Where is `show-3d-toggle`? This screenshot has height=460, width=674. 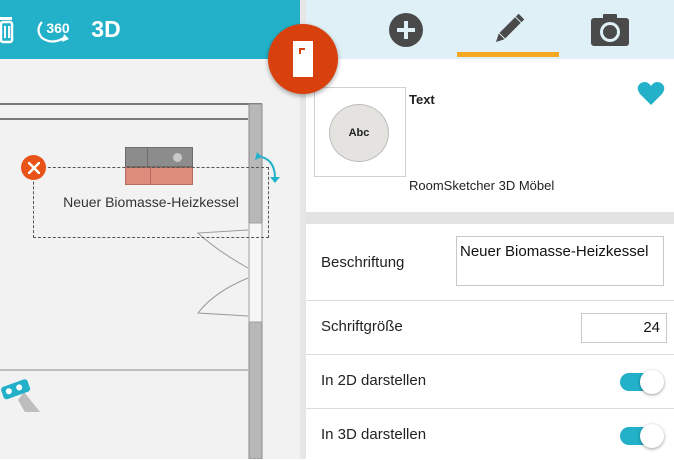 show-3d-toggle is located at coordinates (642, 436).